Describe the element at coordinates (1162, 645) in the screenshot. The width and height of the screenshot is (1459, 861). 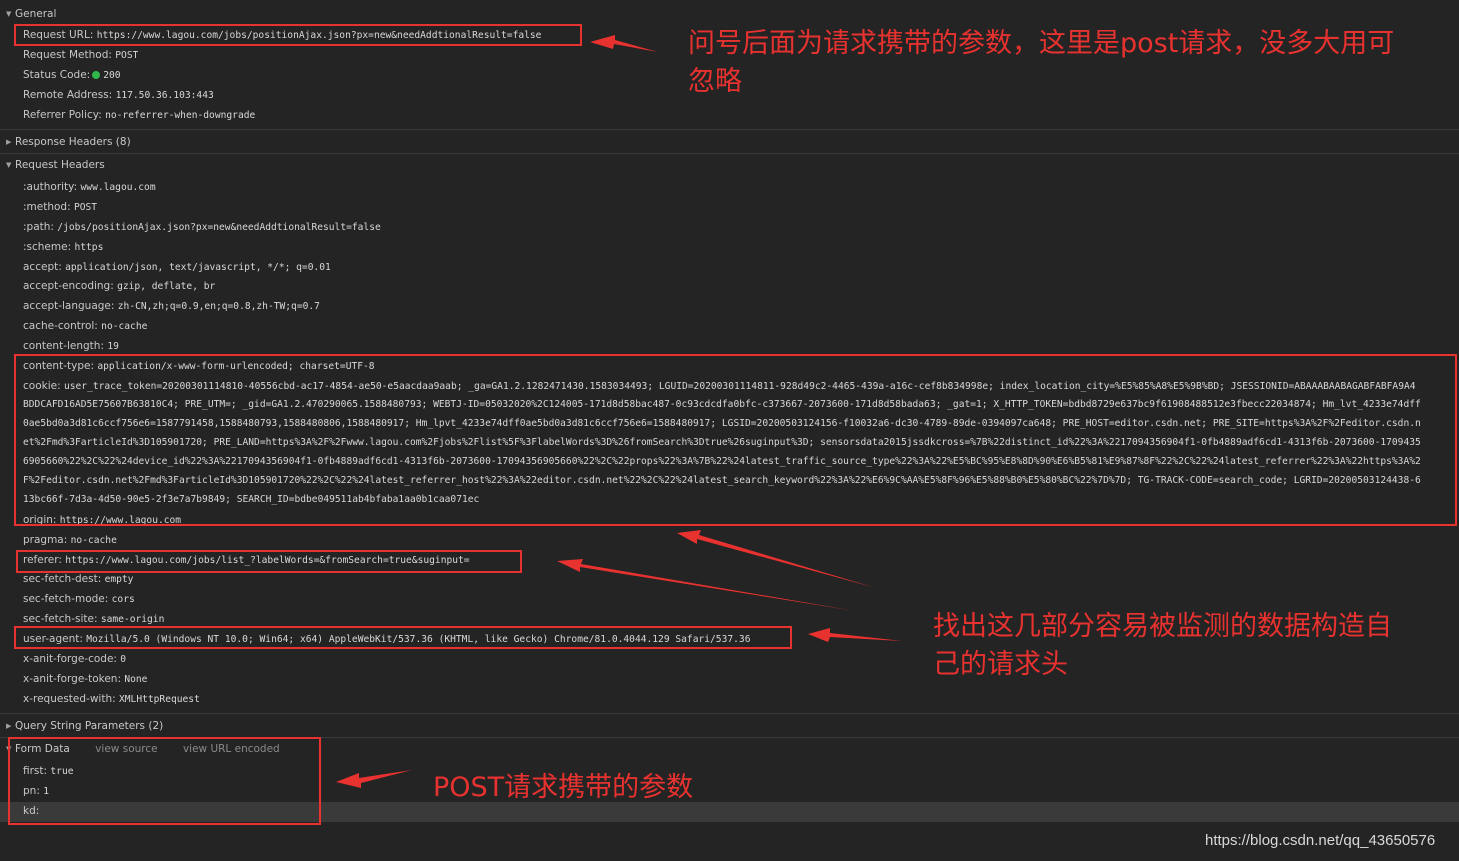
I see `annotation-note-headers: 找出这几部分容易被监测的数据构造自 己的请求头` at that location.